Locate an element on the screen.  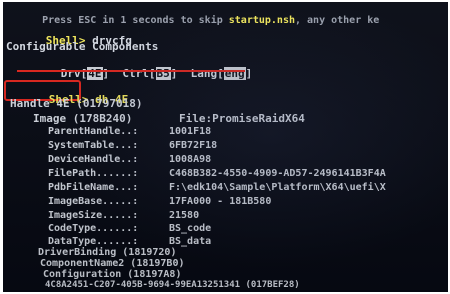
field-image-base-value: 17FA000 - 181B580 is located at coordinates (220, 201).